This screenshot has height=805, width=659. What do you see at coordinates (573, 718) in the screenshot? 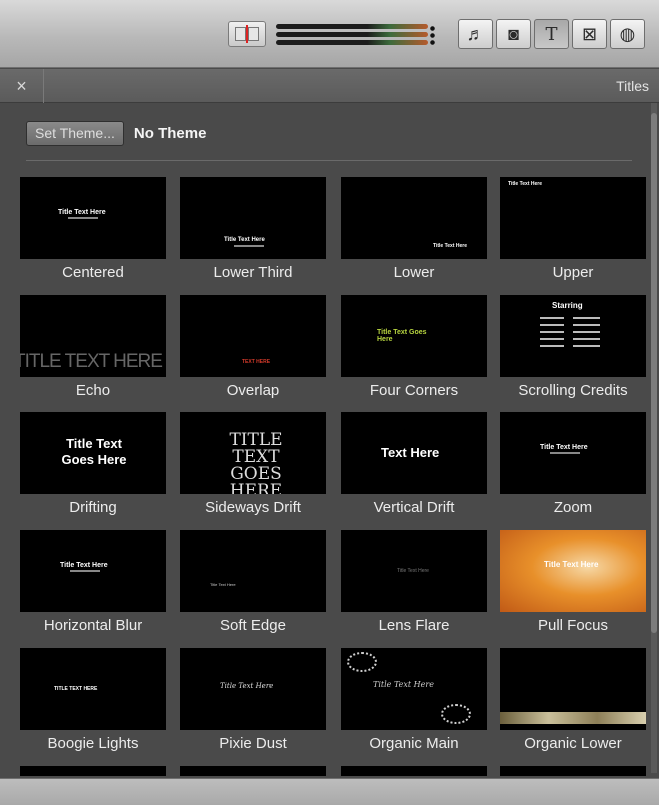
I see `organic-band-graphic` at bounding box center [573, 718].